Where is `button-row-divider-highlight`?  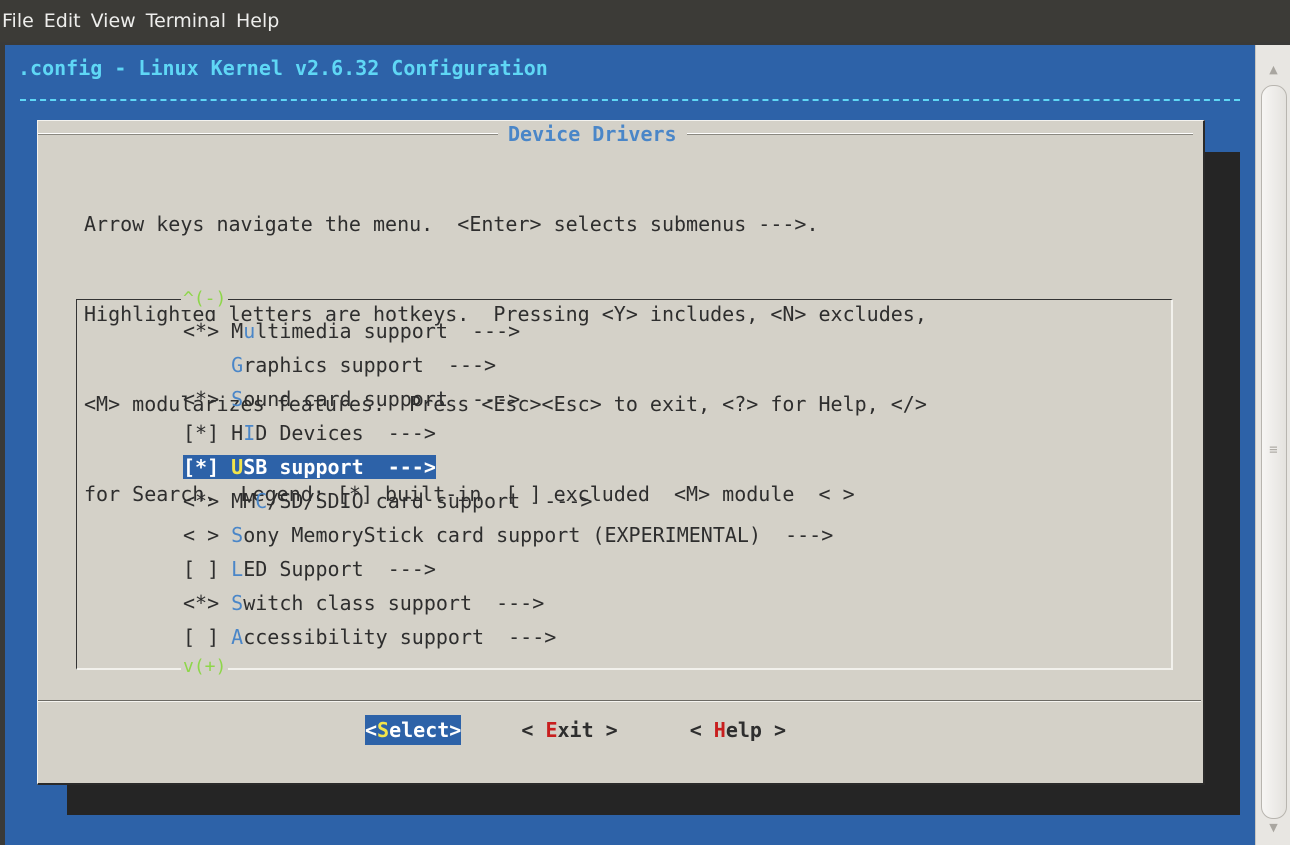 button-row-divider-highlight is located at coordinates (619, 701).